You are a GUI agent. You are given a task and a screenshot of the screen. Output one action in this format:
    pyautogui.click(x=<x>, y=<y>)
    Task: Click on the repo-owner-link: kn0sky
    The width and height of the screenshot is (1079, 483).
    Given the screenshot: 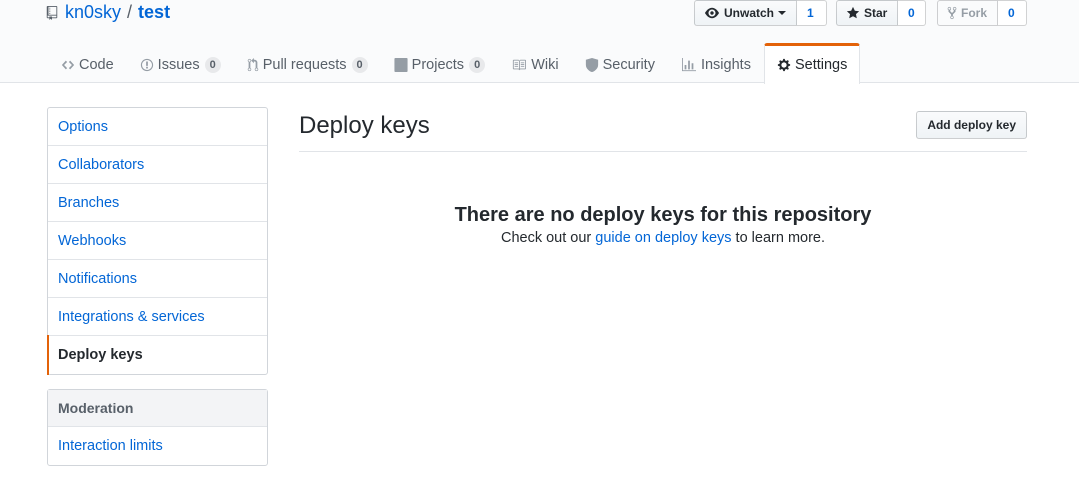 What is the action you would take?
    pyautogui.click(x=93, y=12)
    